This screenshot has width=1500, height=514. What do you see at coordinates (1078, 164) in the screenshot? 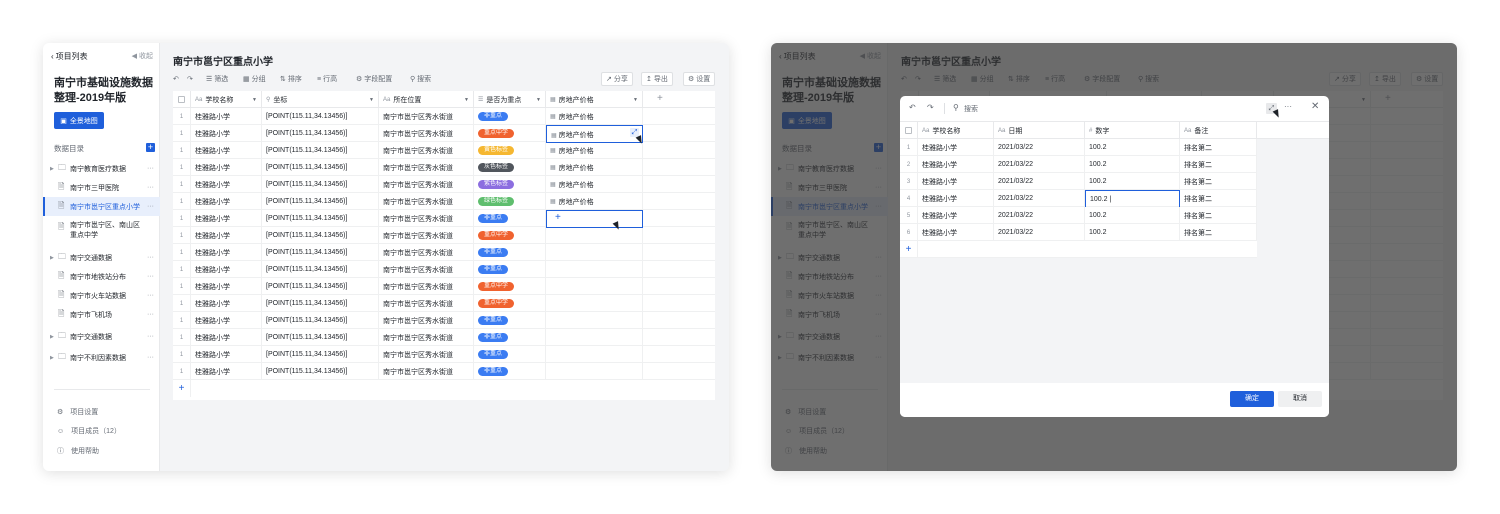
I see `table-row: 2 桂雅路小学 2021/03/22 100.2 排名第二` at bounding box center [1078, 164].